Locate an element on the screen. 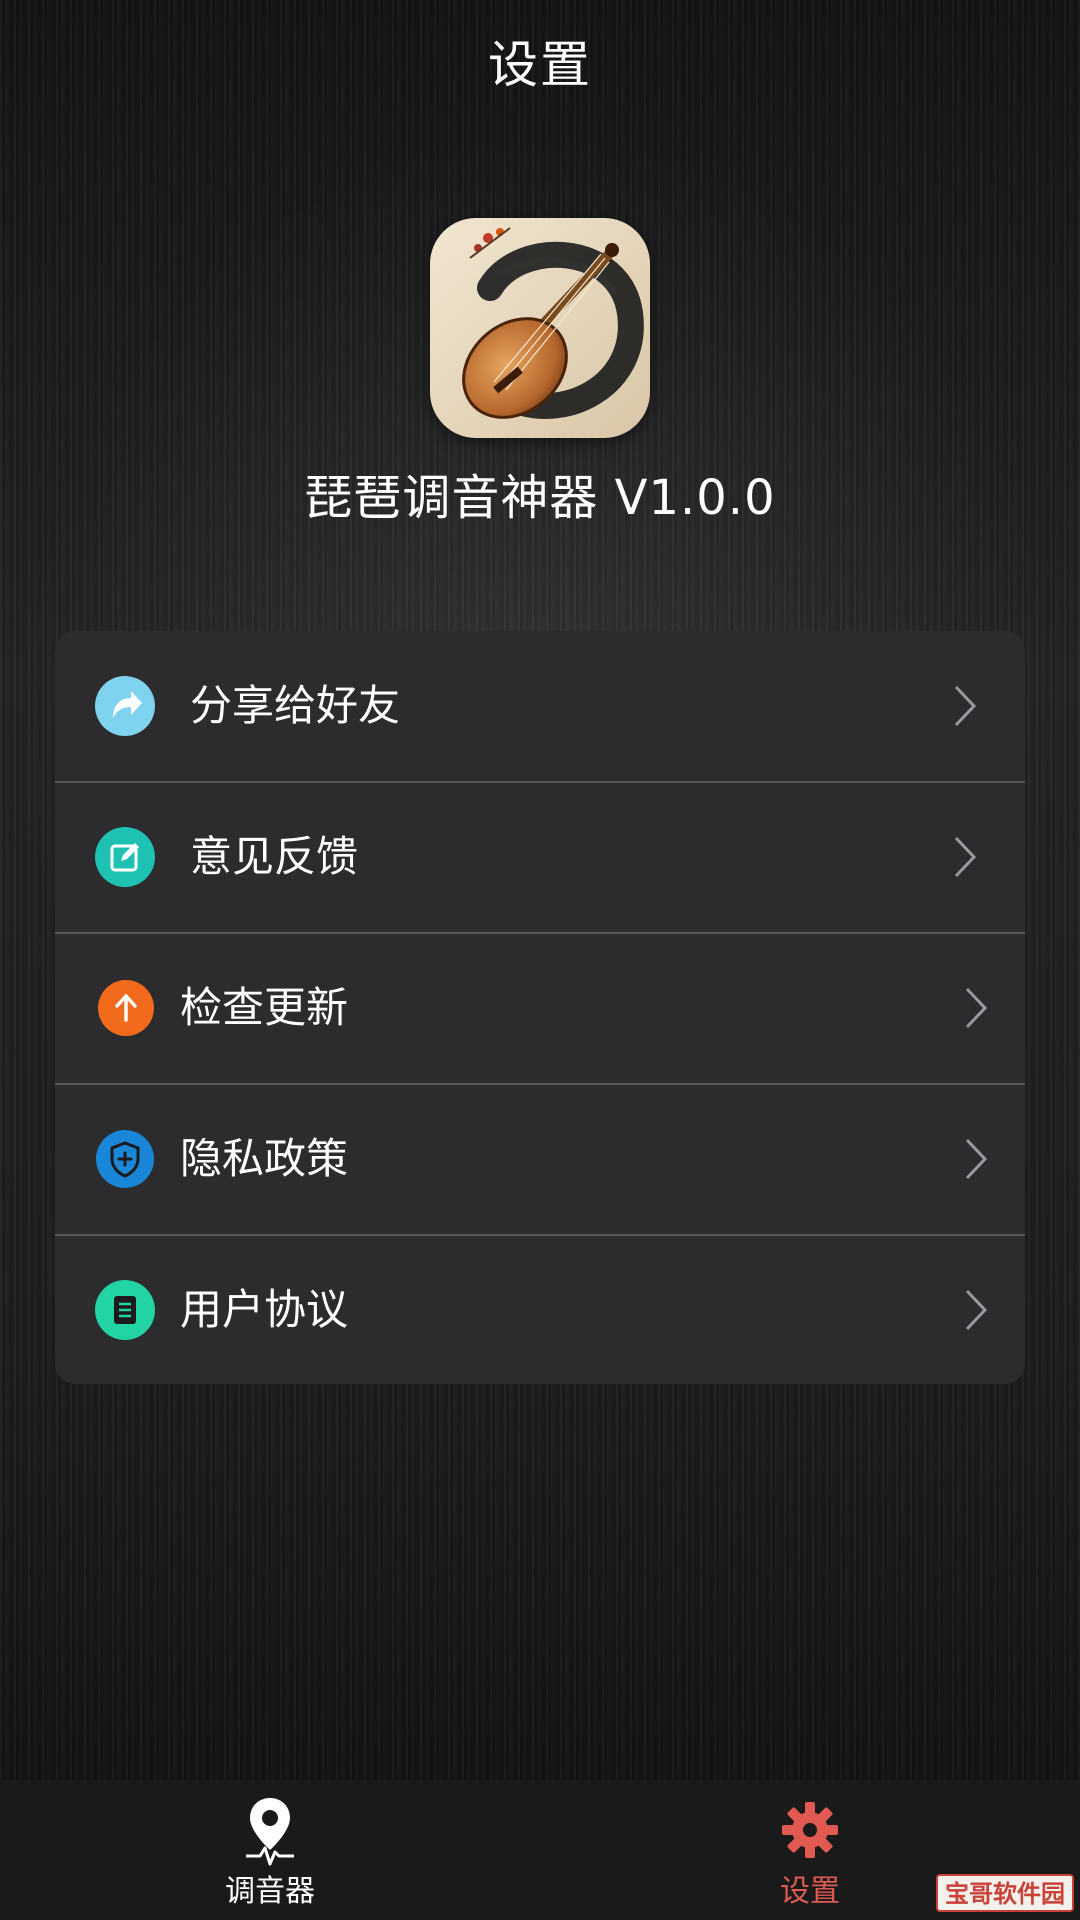 This screenshot has height=1920, width=1080. watermark-graphic: 宝哥软件园 is located at coordinates (1005, 1894).